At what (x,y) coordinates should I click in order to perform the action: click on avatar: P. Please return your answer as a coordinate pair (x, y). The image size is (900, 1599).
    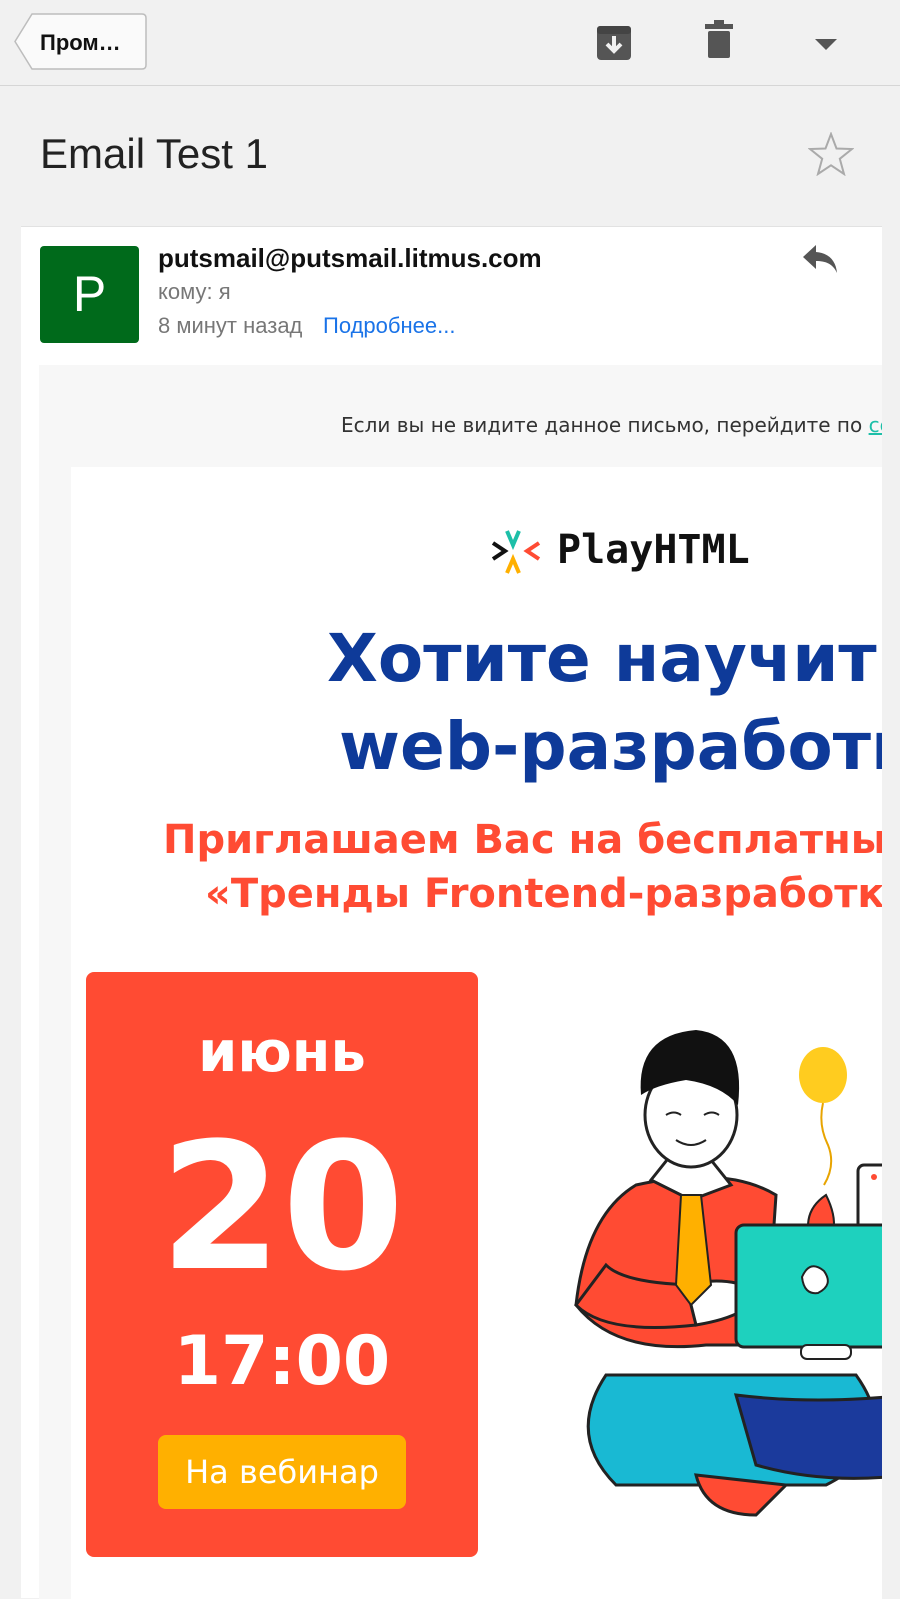
    Looking at the image, I should click on (89, 294).